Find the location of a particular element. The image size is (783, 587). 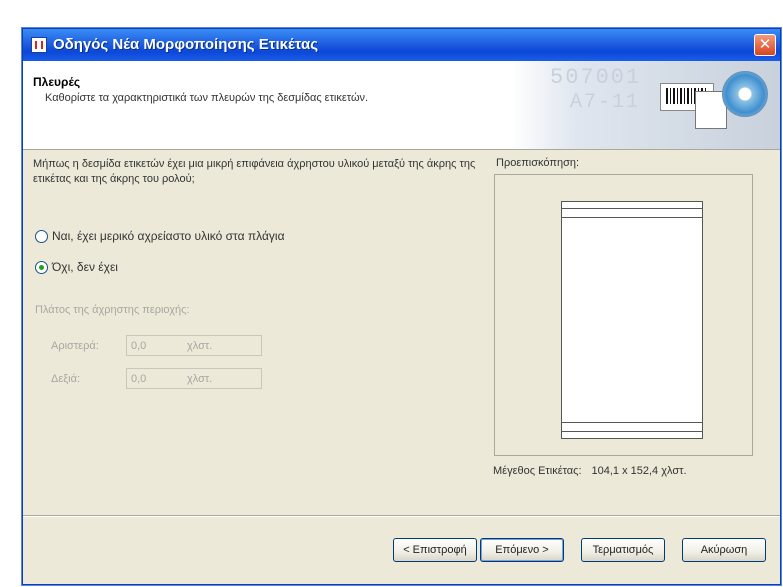

finish-button: Τερματισμός is located at coordinates (623, 550).